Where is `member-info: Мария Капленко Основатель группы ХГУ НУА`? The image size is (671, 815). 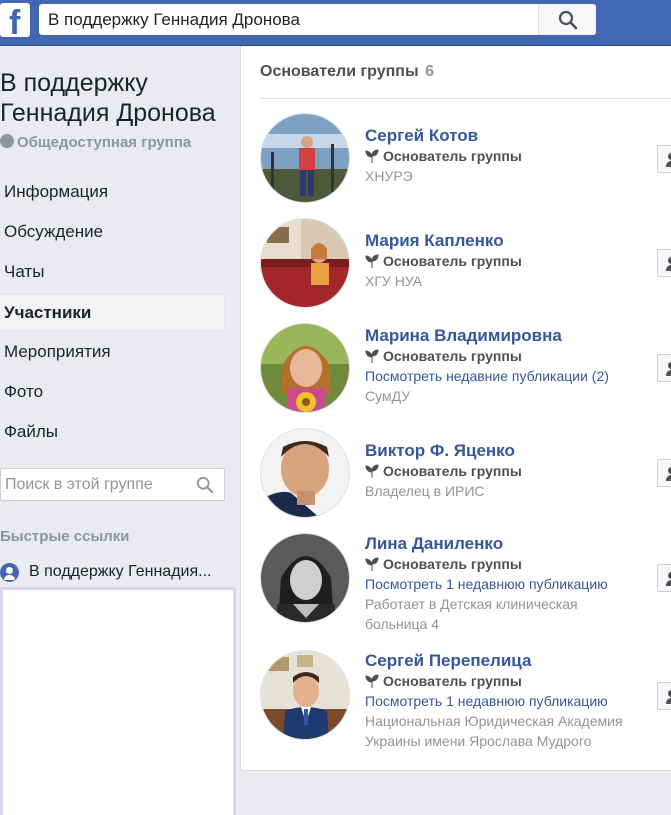 member-info: Мария Капленко Основатель группы ХГУ НУА is located at coordinates (510, 261).